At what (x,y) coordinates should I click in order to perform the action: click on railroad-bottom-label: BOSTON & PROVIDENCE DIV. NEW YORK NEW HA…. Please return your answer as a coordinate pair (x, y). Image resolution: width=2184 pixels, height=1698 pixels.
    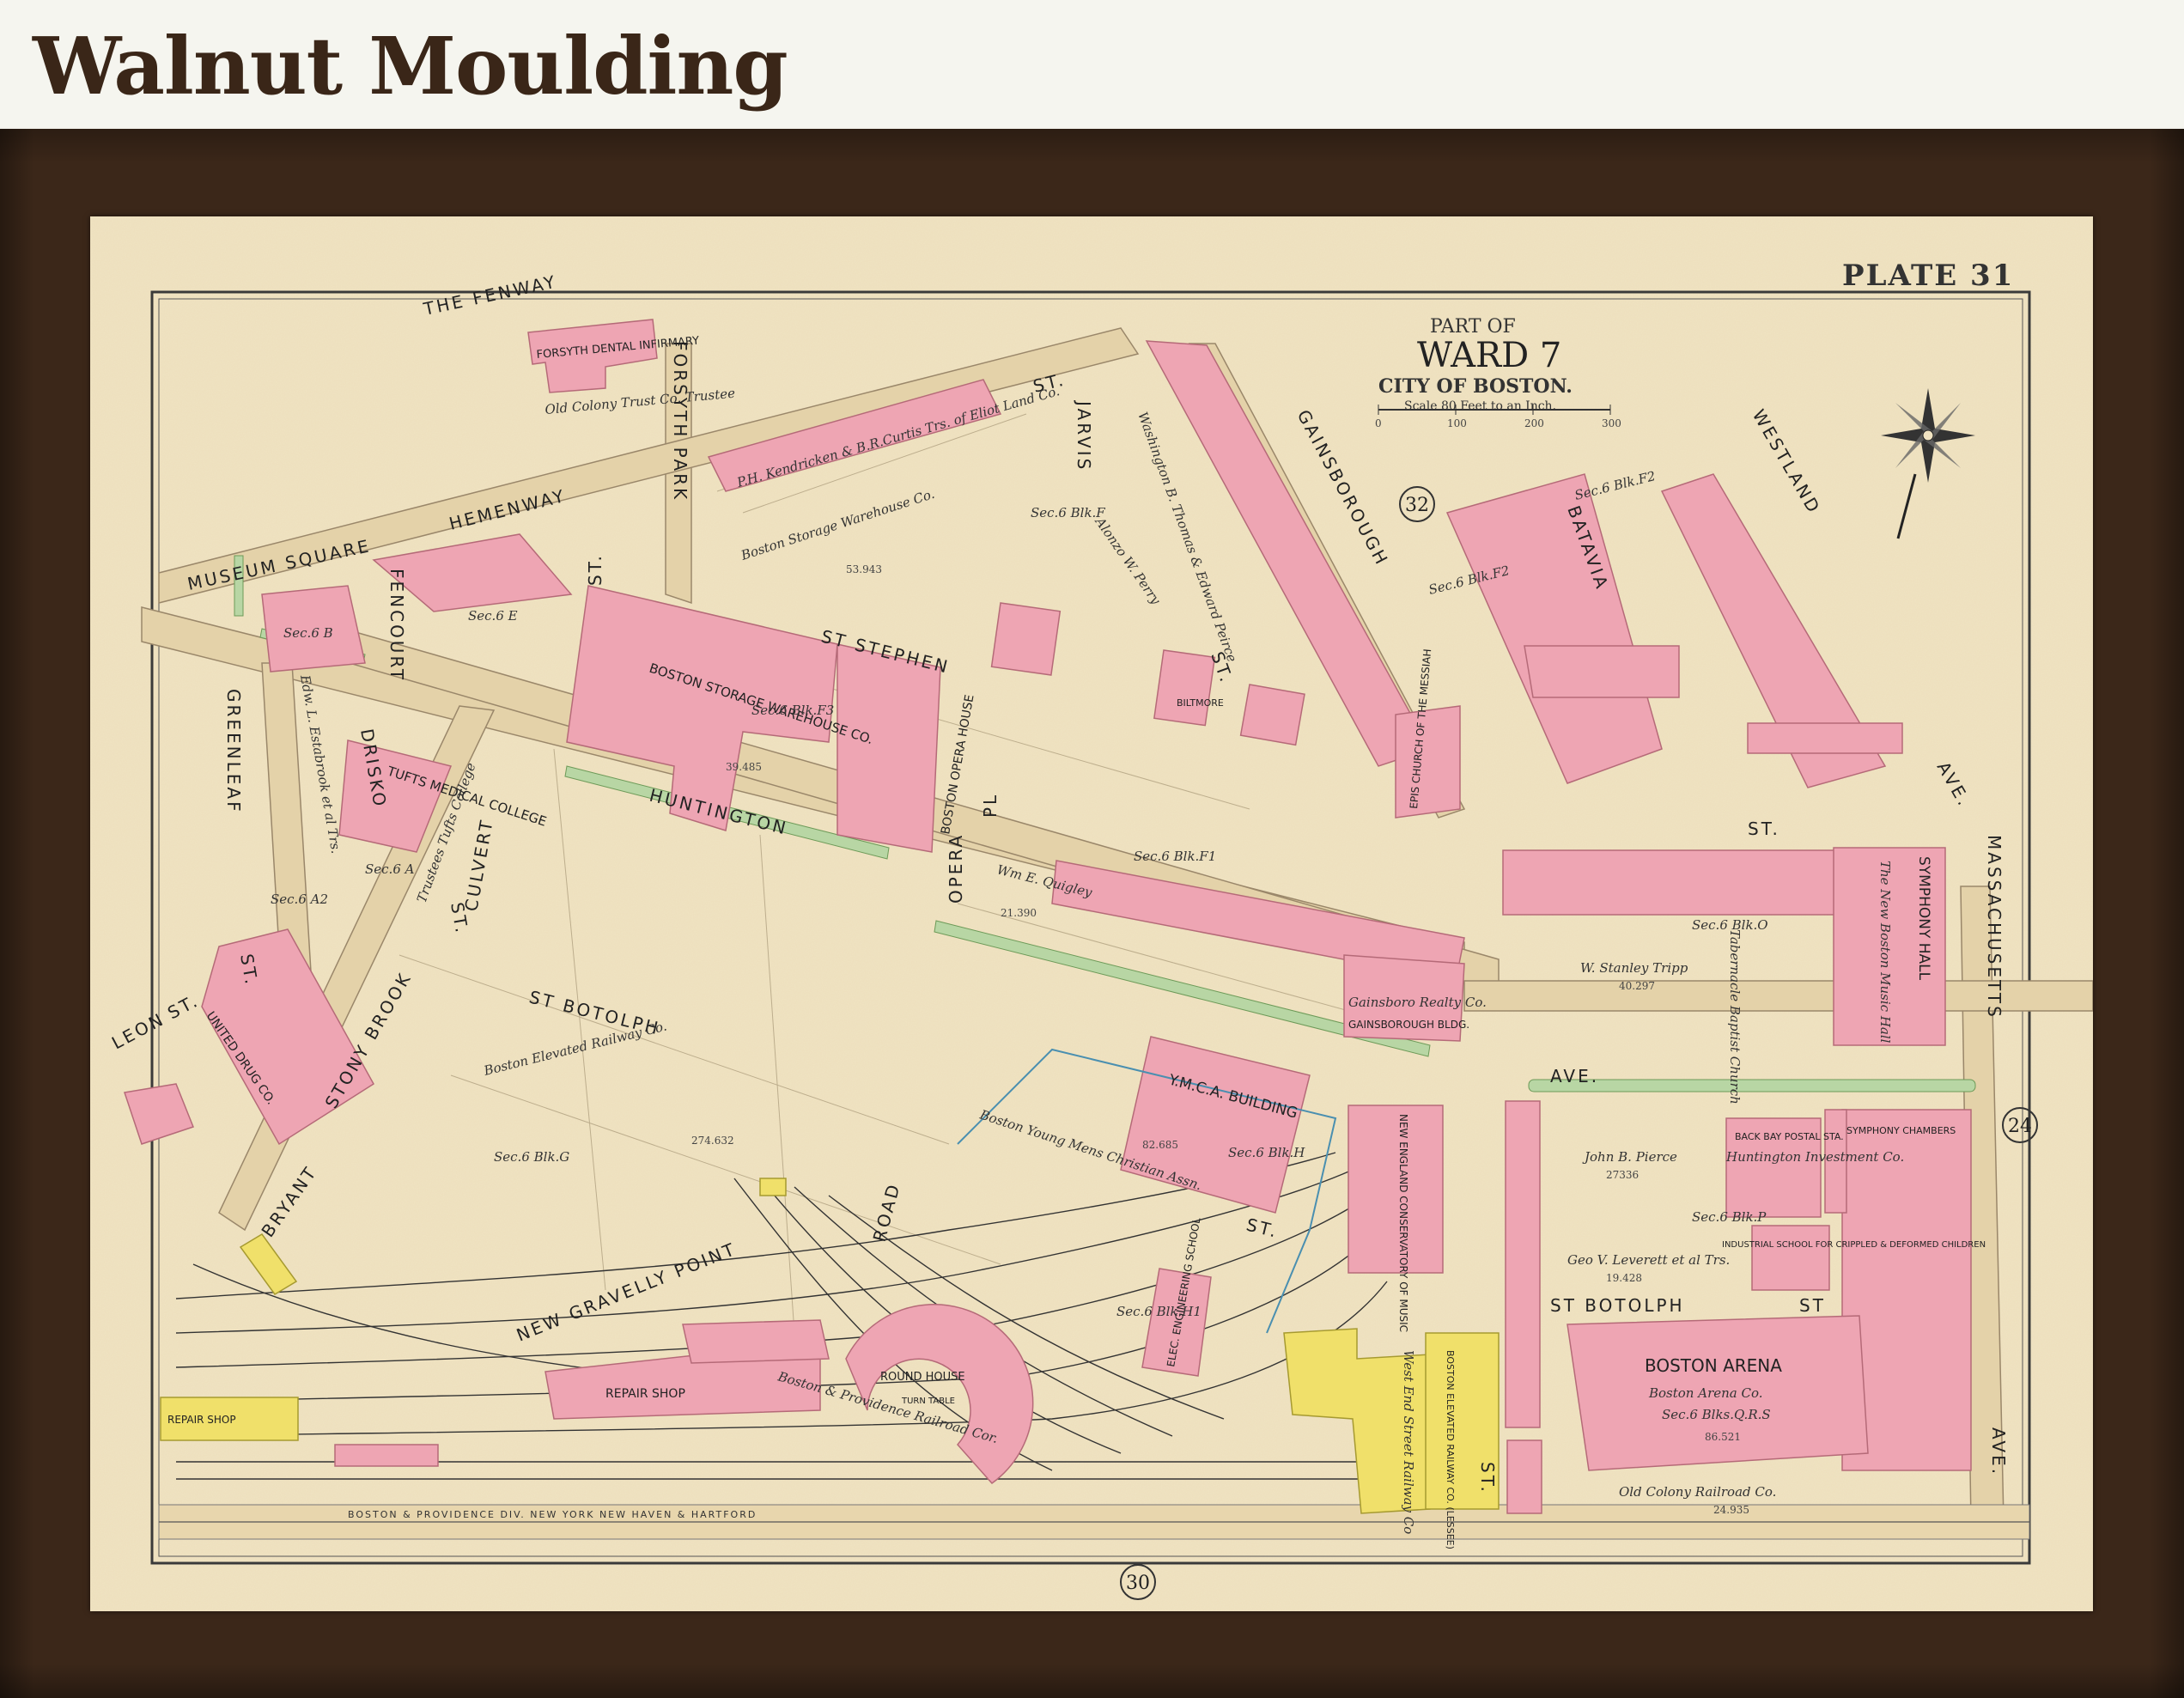
    Looking at the image, I should click on (552, 1515).